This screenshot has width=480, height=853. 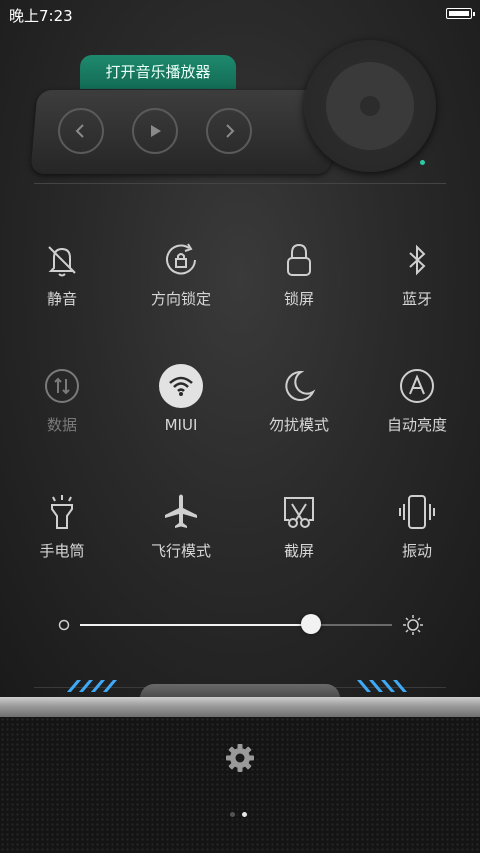 I want to click on handle-stripes-left, so click(x=95, y=686).